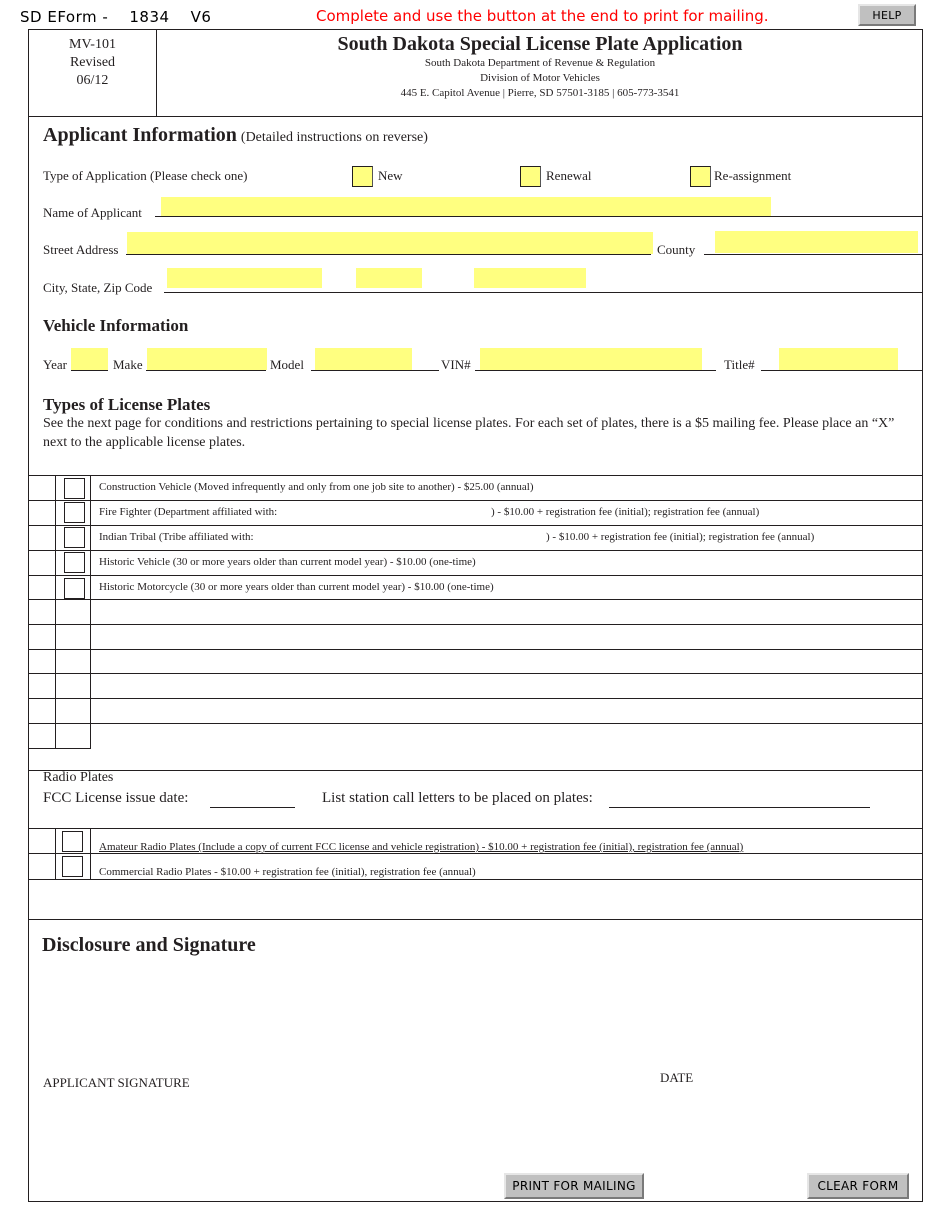 The width and height of the screenshot is (950, 1230). I want to click on county-field, so click(816, 242).